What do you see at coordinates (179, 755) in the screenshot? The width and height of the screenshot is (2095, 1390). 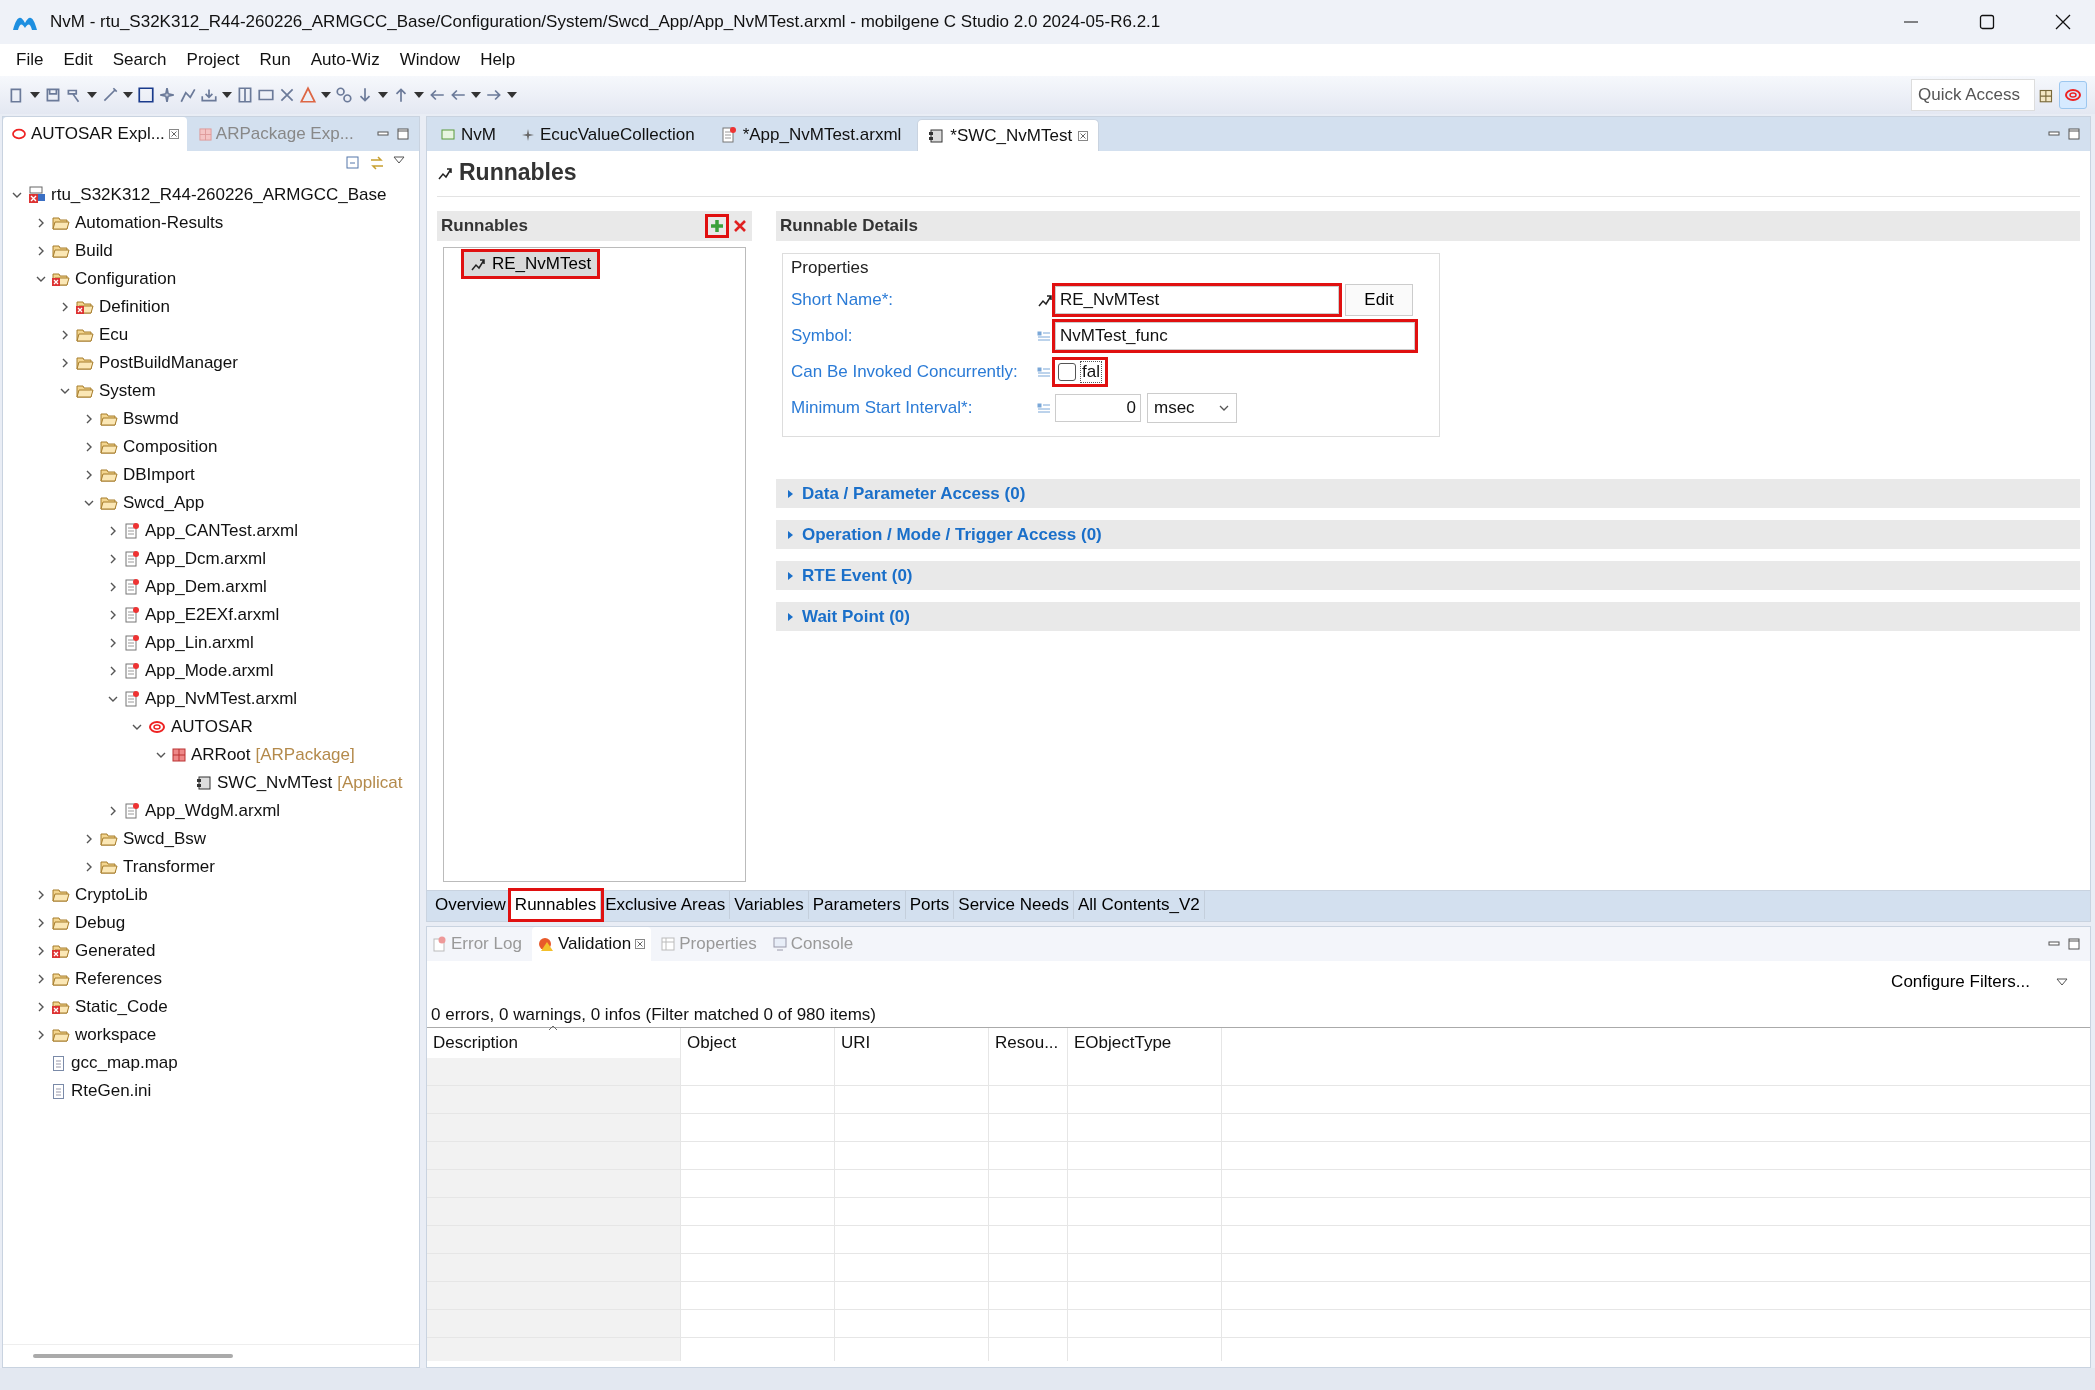 I see `package-icon` at bounding box center [179, 755].